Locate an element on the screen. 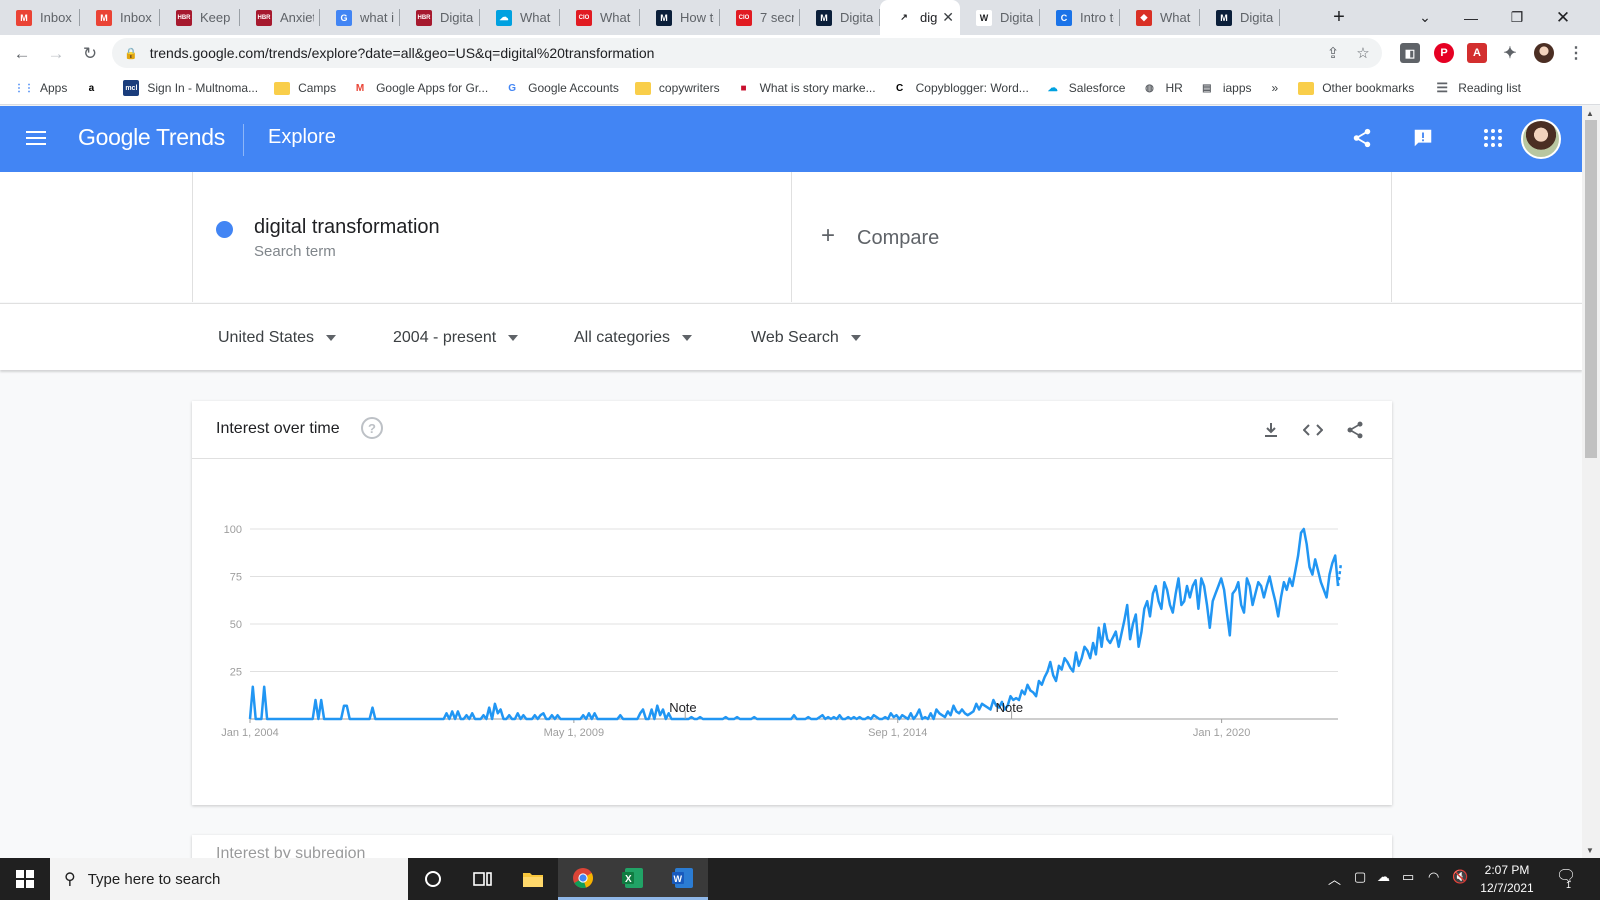  region-dropdown: United States is located at coordinates (277, 338).